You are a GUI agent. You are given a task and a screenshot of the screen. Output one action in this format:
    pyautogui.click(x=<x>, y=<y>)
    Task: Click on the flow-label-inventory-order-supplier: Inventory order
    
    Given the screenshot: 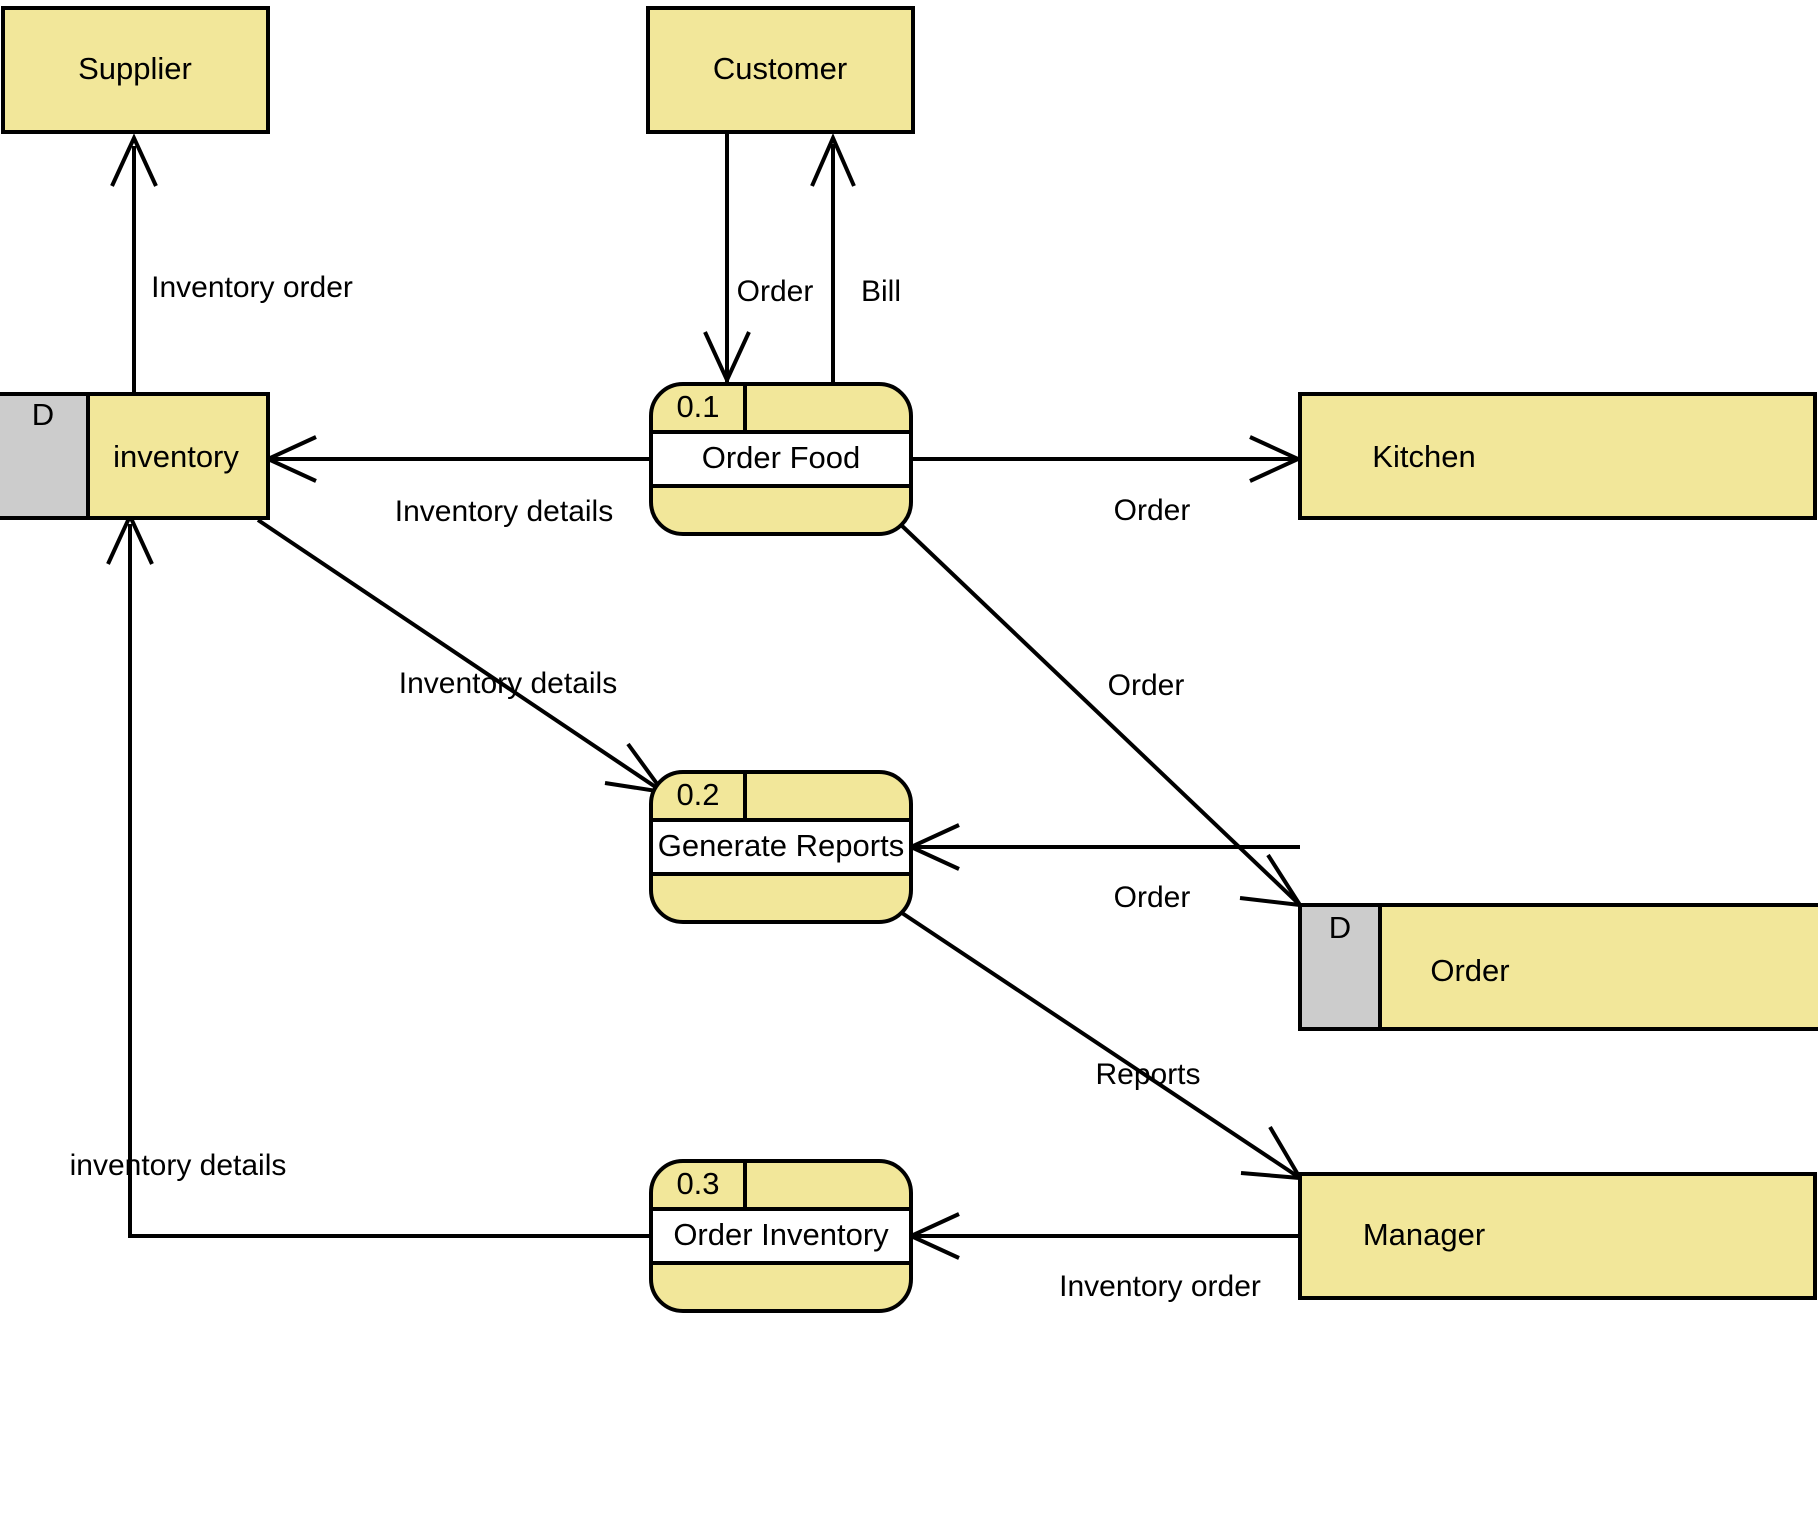 What is the action you would take?
    pyautogui.click(x=252, y=287)
    